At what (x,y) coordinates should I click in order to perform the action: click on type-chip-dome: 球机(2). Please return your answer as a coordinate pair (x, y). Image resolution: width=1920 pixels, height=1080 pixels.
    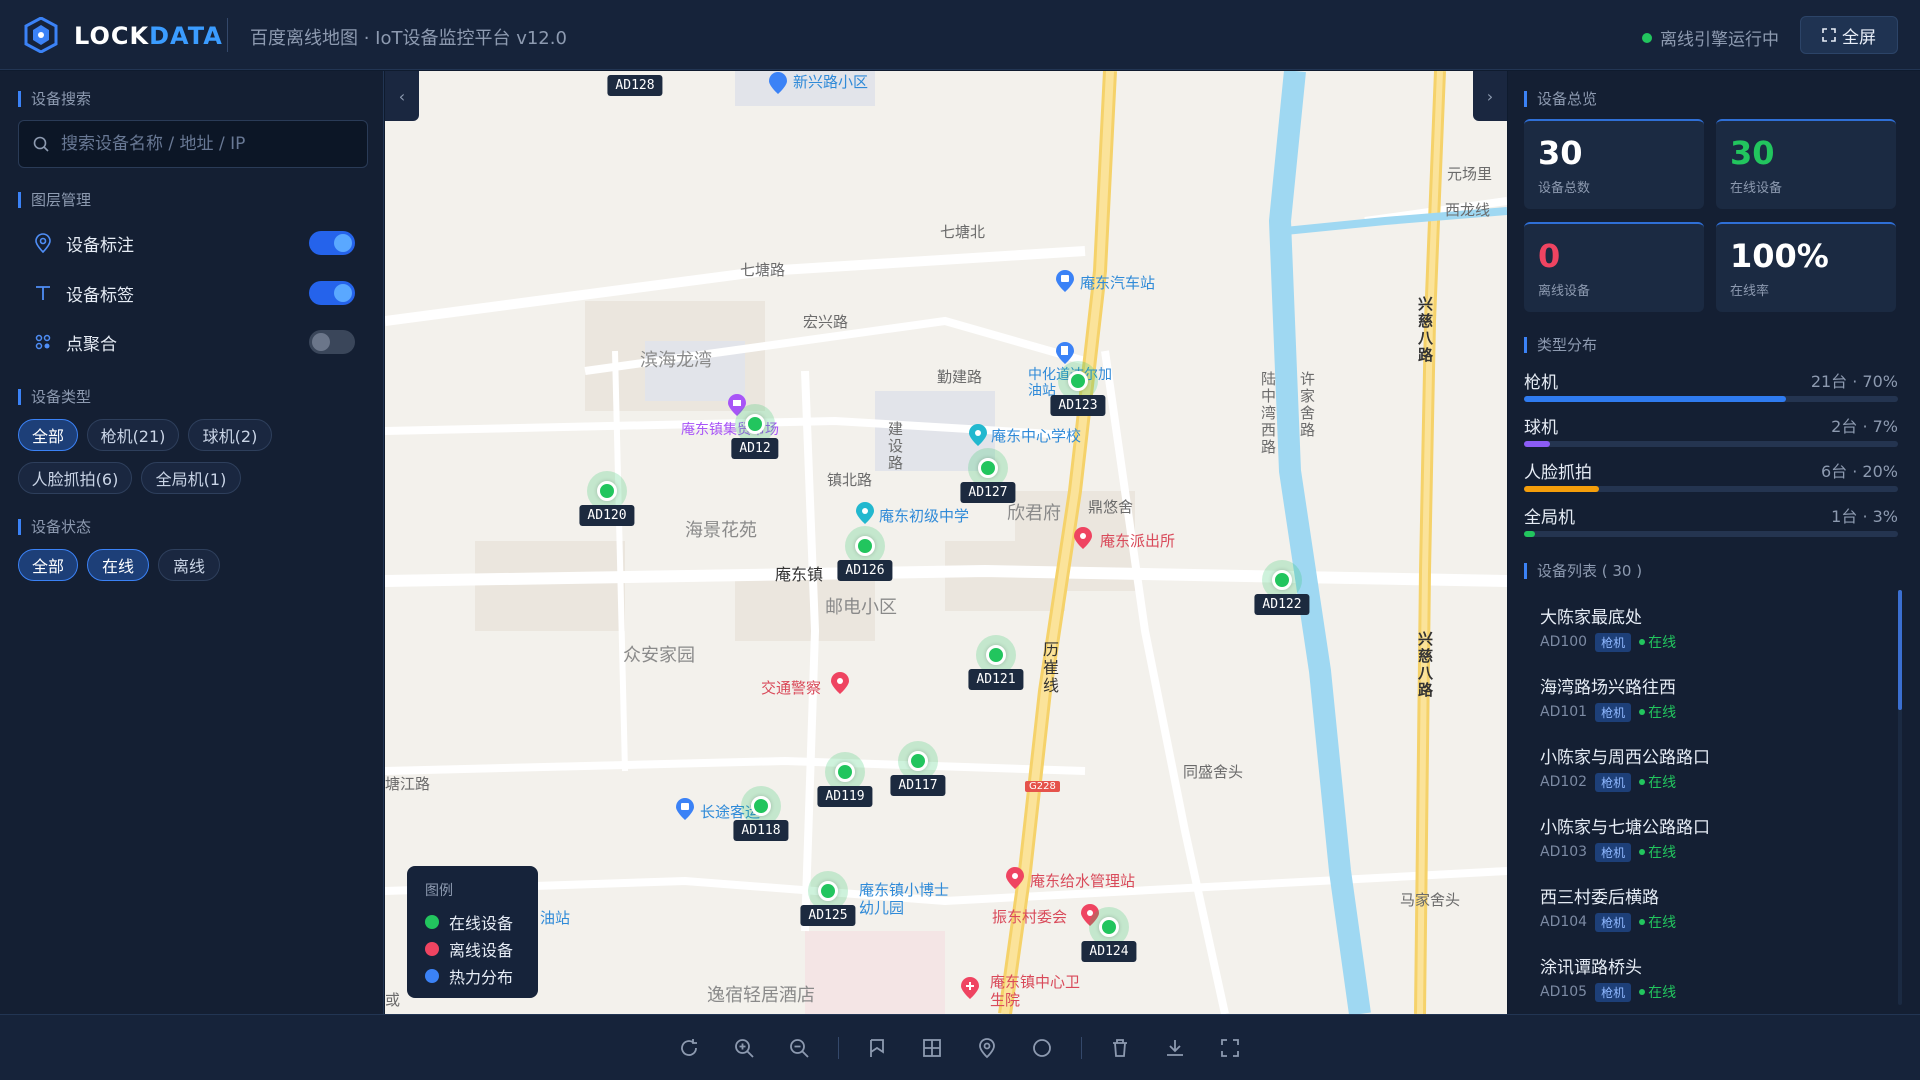
    Looking at the image, I should click on (230, 435).